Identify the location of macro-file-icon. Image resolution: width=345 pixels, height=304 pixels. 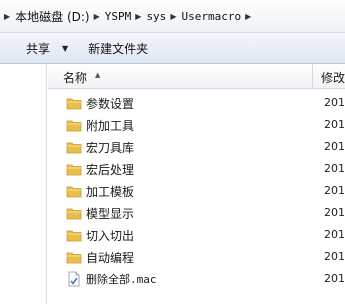
(74, 279).